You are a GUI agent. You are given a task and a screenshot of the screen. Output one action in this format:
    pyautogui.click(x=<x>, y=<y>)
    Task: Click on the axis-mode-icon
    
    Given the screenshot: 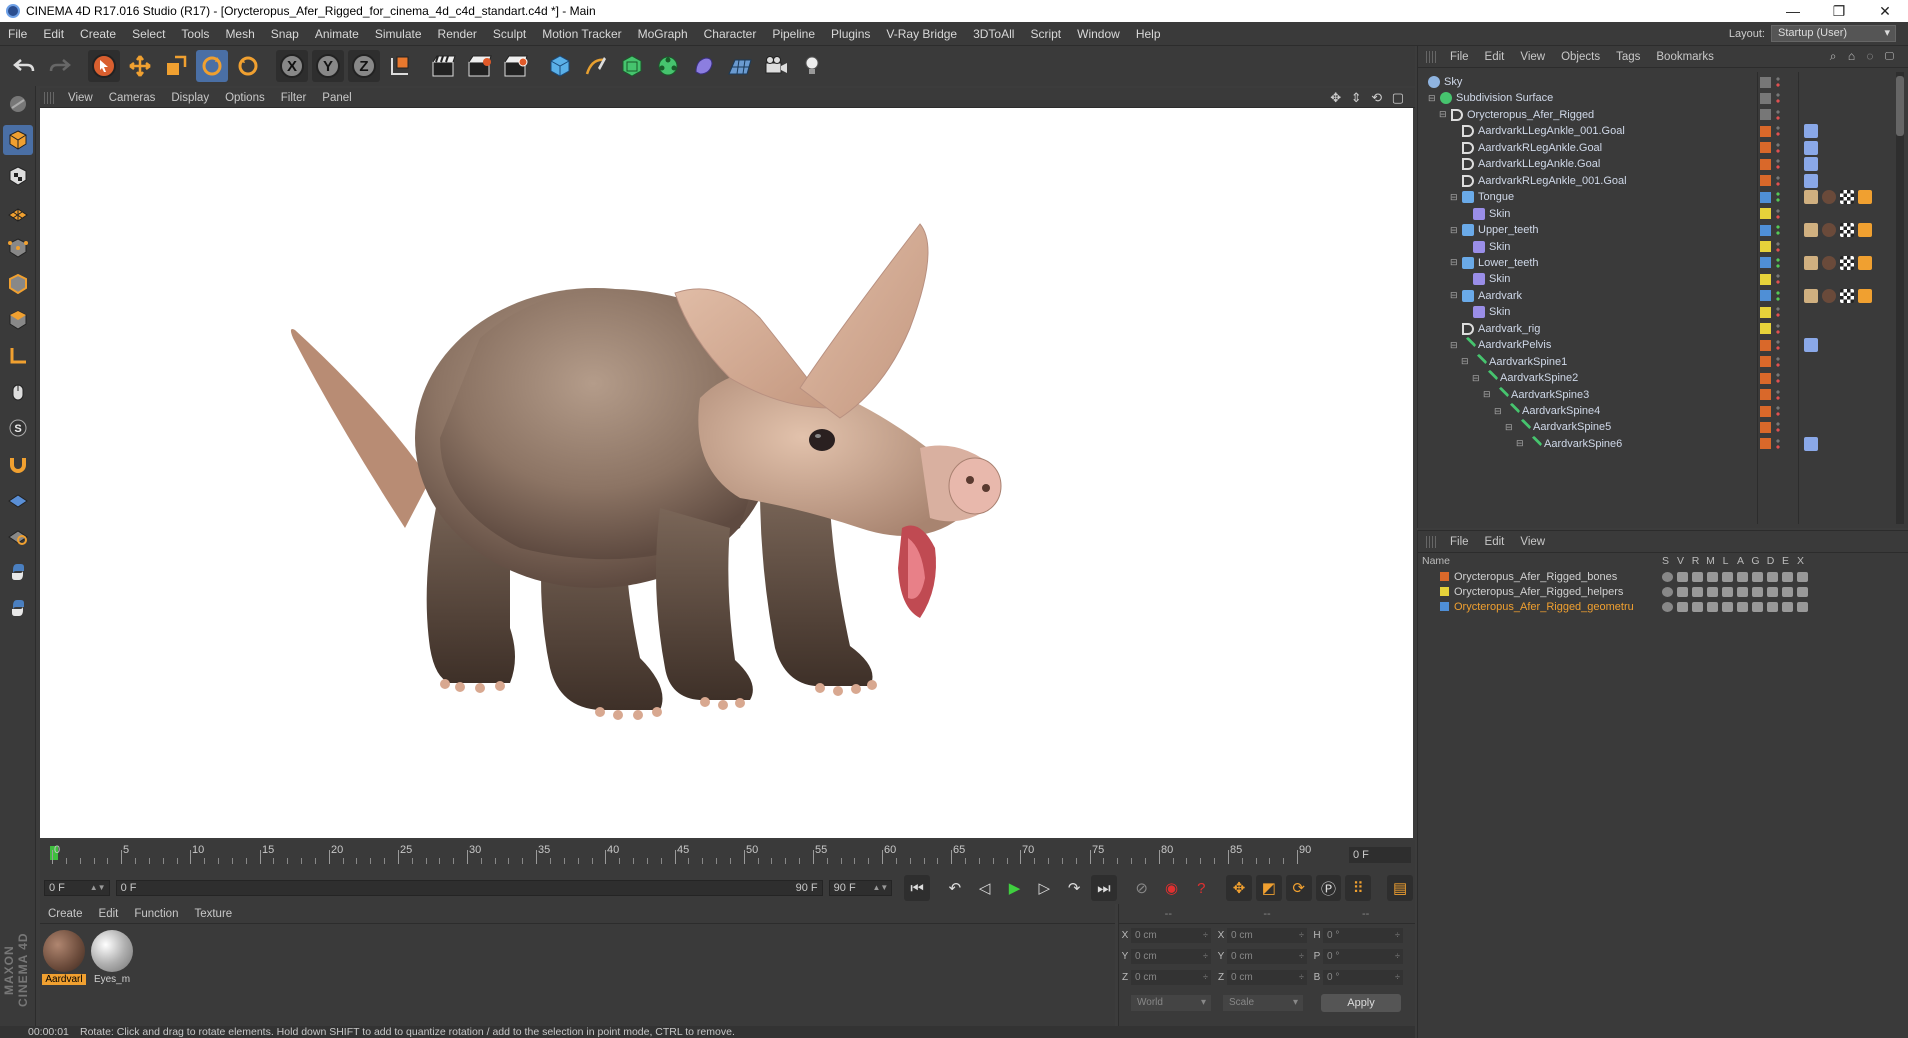 What is the action you would take?
    pyautogui.click(x=18, y=356)
    